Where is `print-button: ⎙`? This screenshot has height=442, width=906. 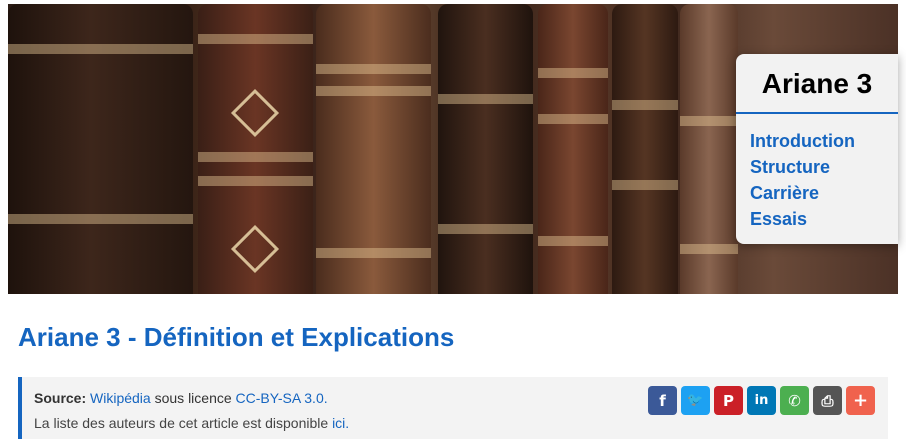
print-button: ⎙ is located at coordinates (827, 400).